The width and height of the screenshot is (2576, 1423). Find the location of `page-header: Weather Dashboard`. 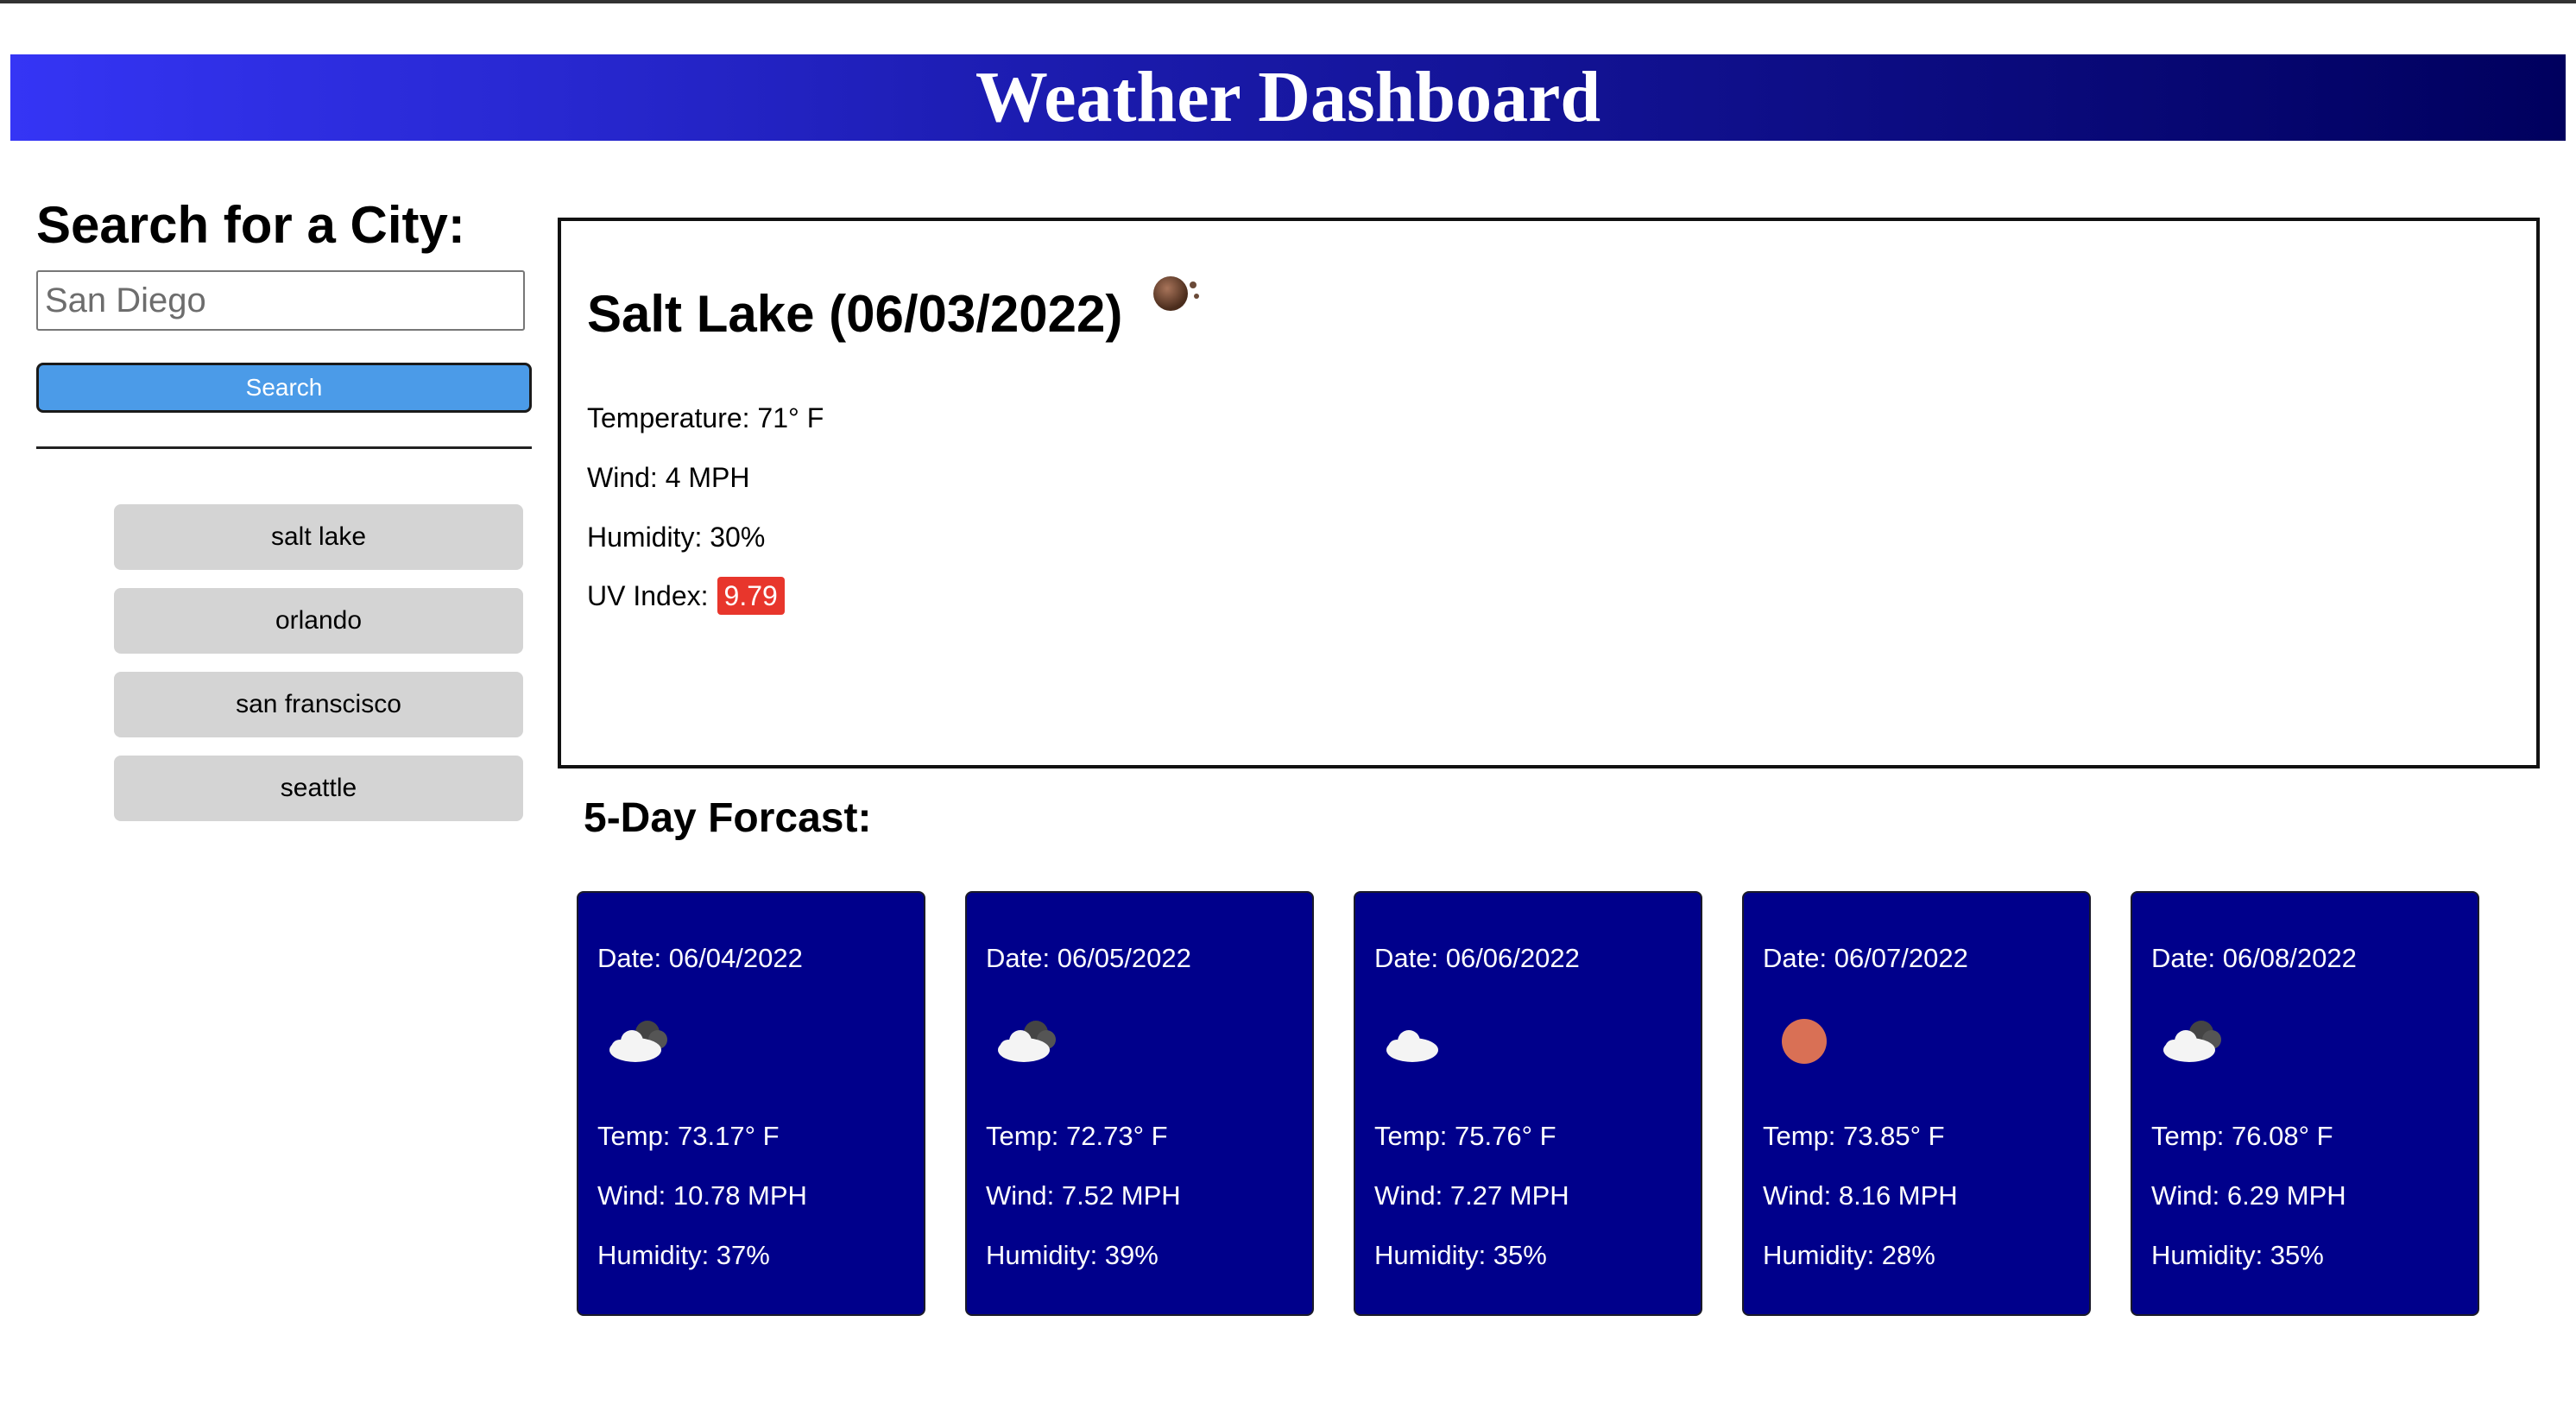

page-header: Weather Dashboard is located at coordinates (1288, 97).